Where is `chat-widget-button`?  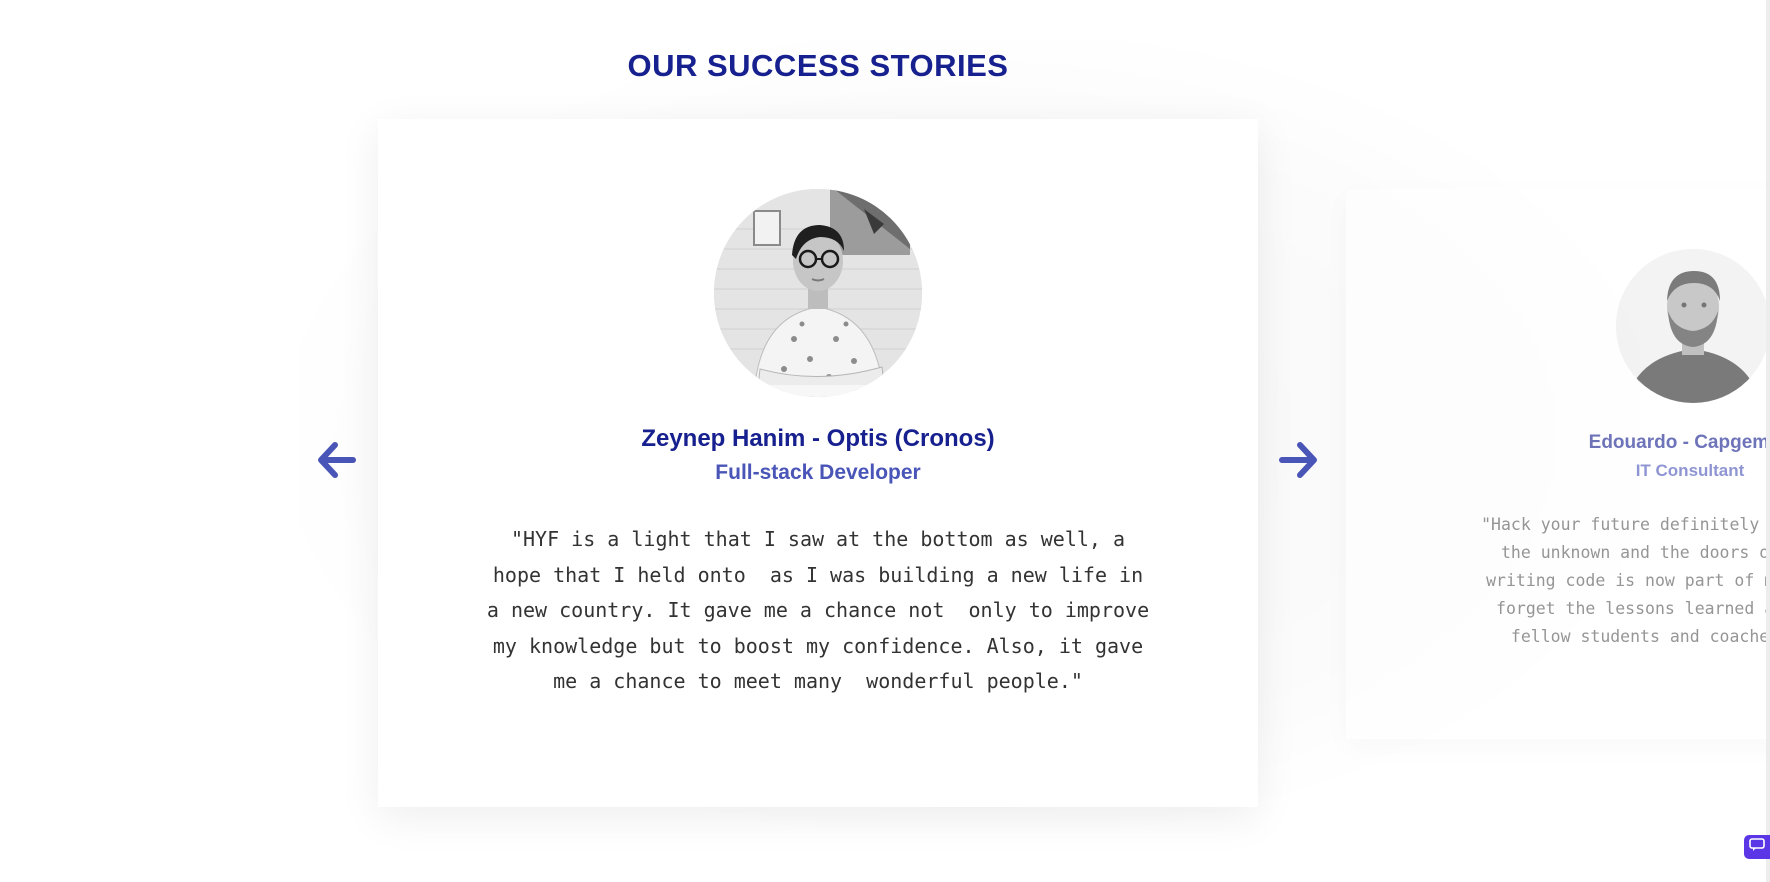 chat-widget-button is located at coordinates (1757, 847).